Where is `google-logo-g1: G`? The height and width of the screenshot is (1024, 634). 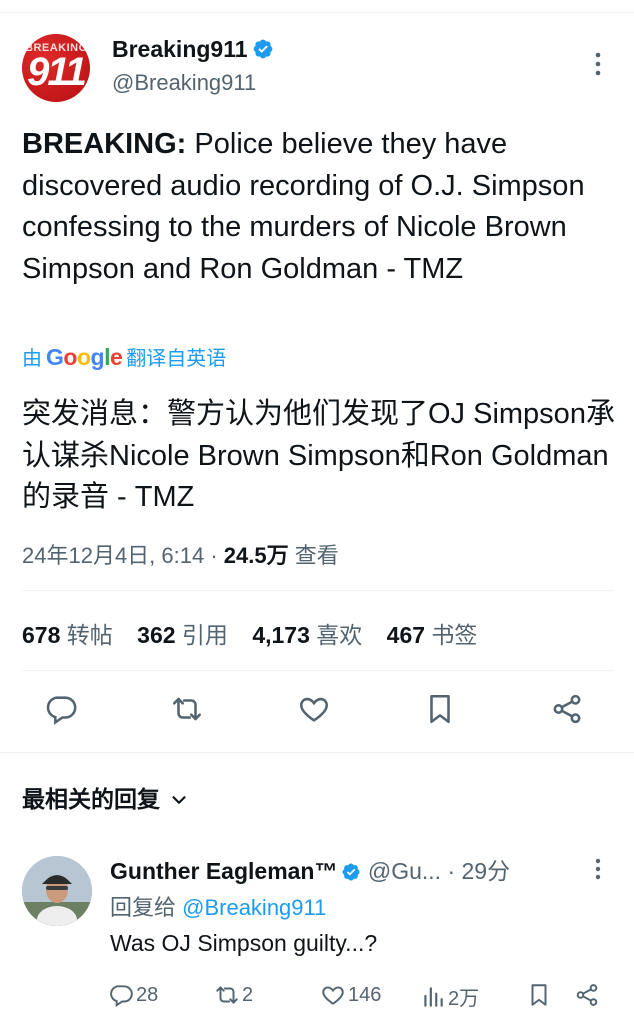 google-logo-g1: G is located at coordinates (55, 357).